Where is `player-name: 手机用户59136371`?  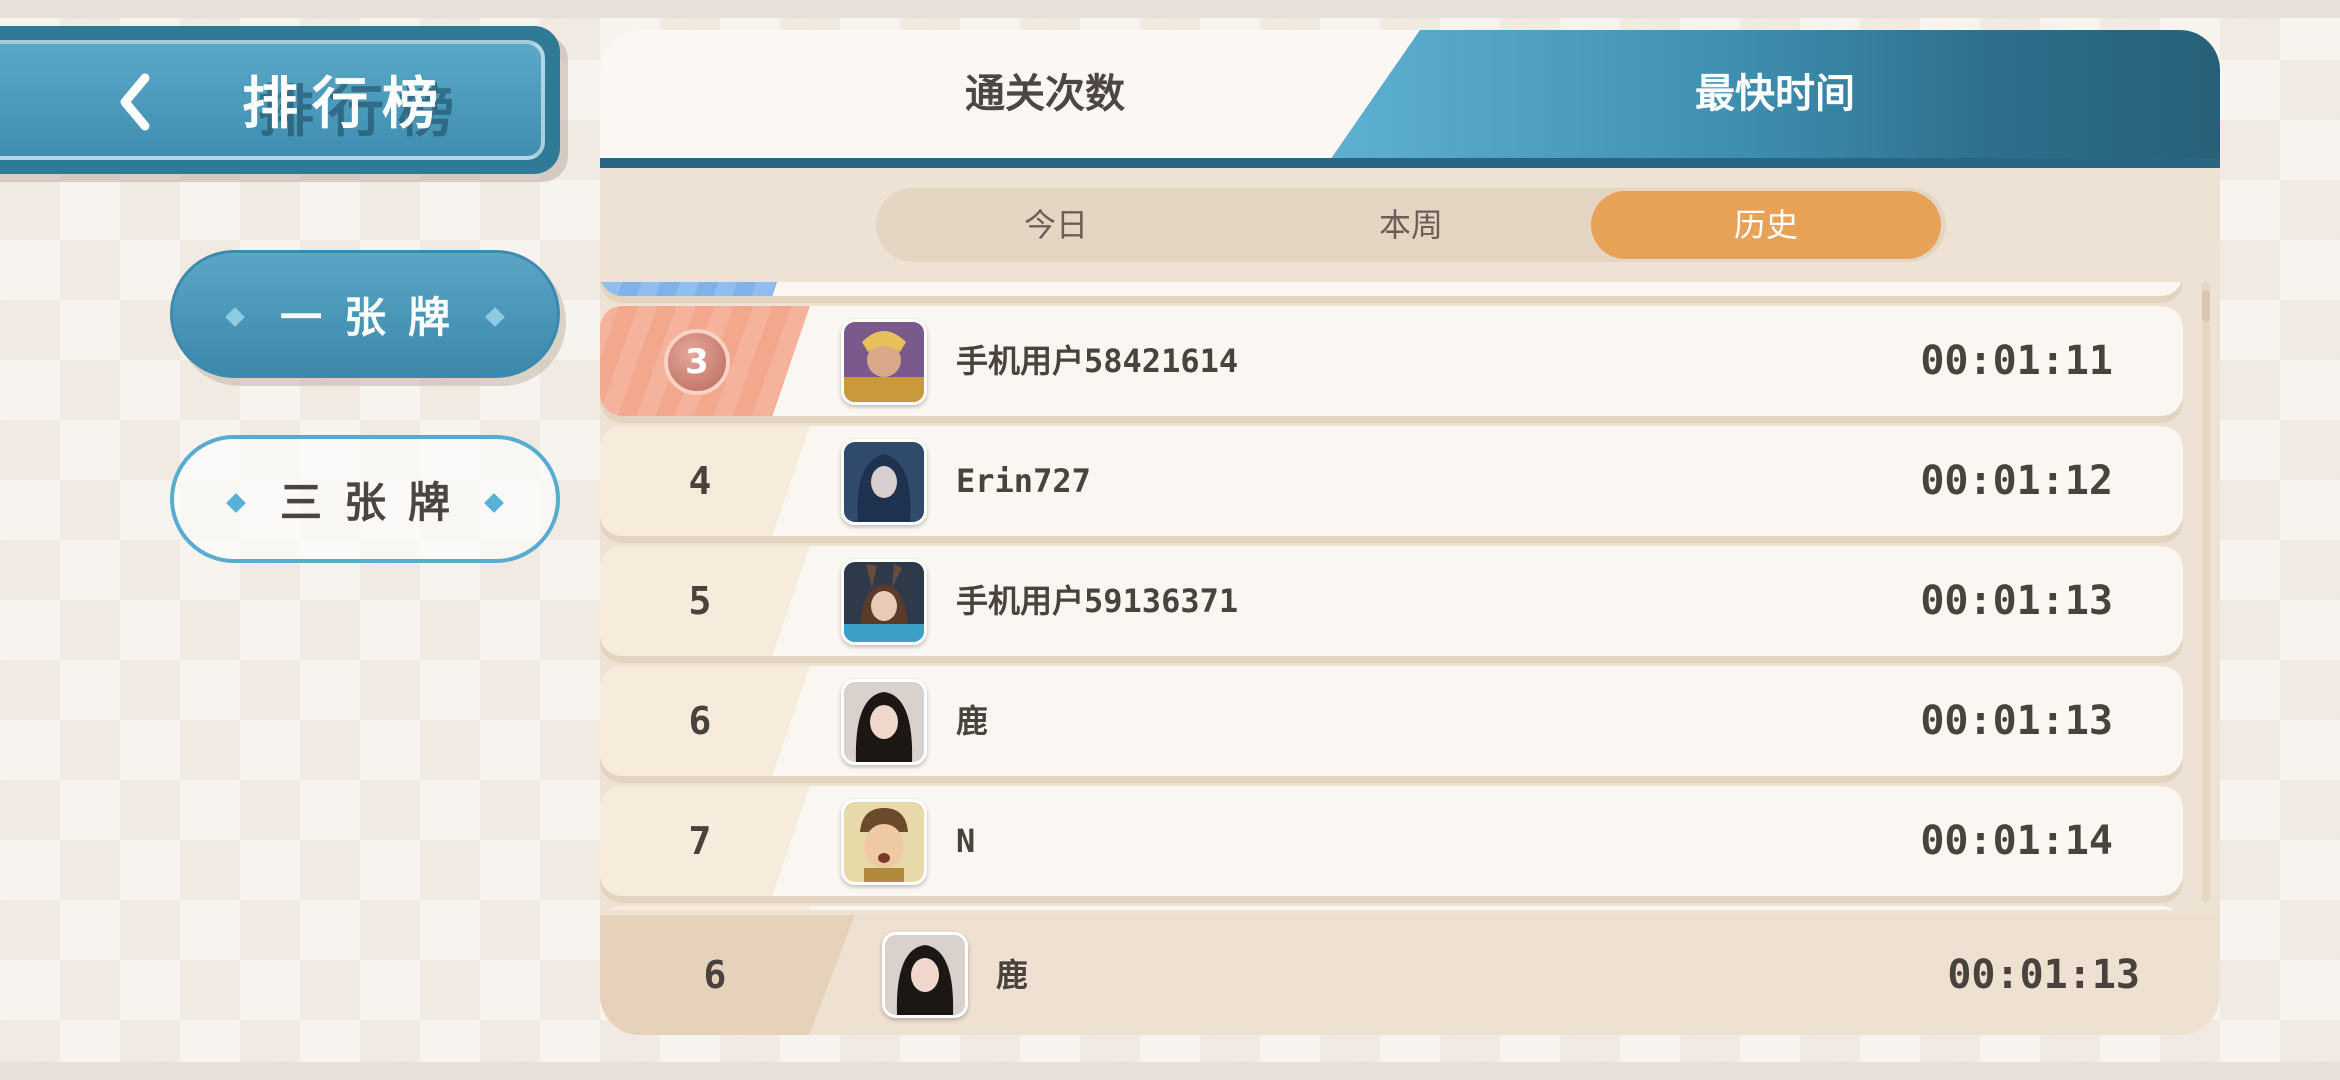 player-name: 手机用户59136371 is located at coordinates (1097, 601).